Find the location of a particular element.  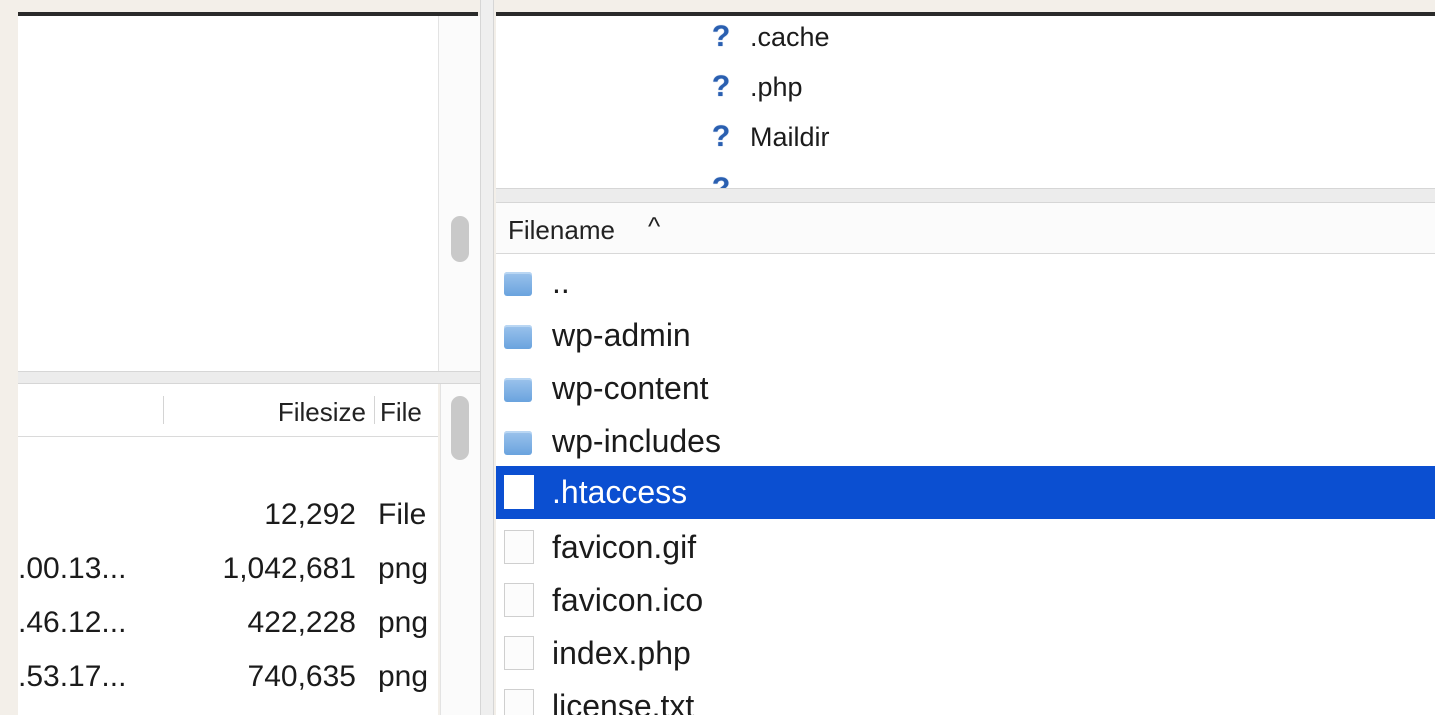

column-header-filetype: File is located at coordinates (401, 412).